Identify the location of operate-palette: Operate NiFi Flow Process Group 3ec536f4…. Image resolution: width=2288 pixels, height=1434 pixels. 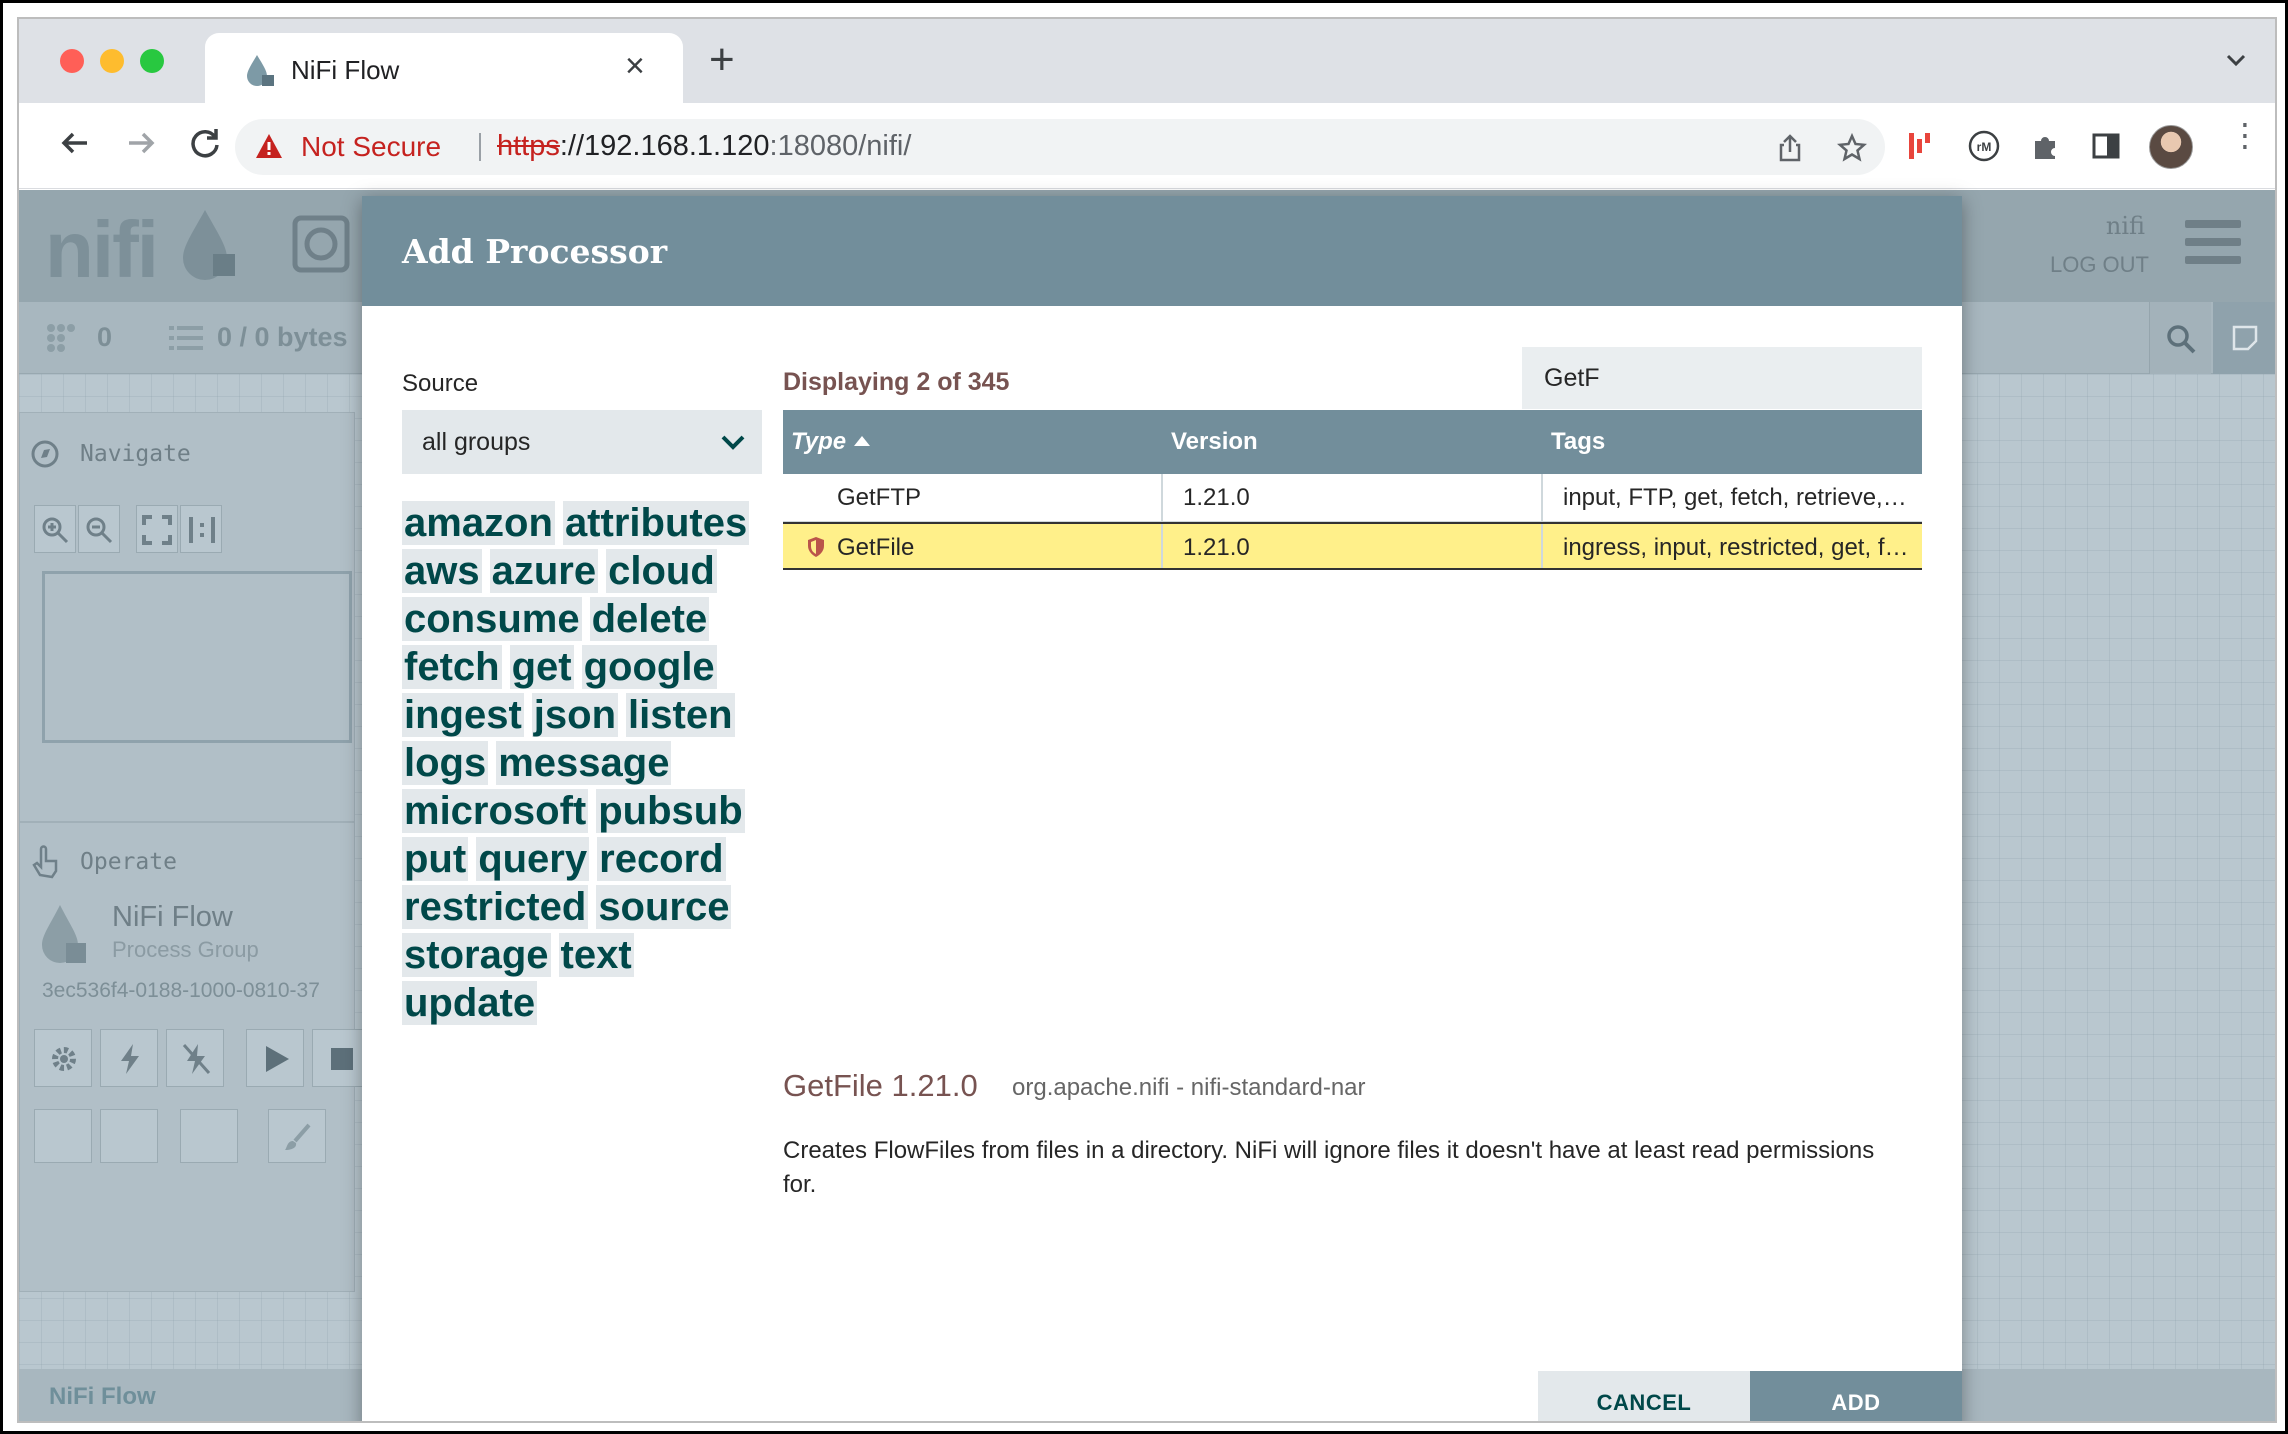
(194, 1057).